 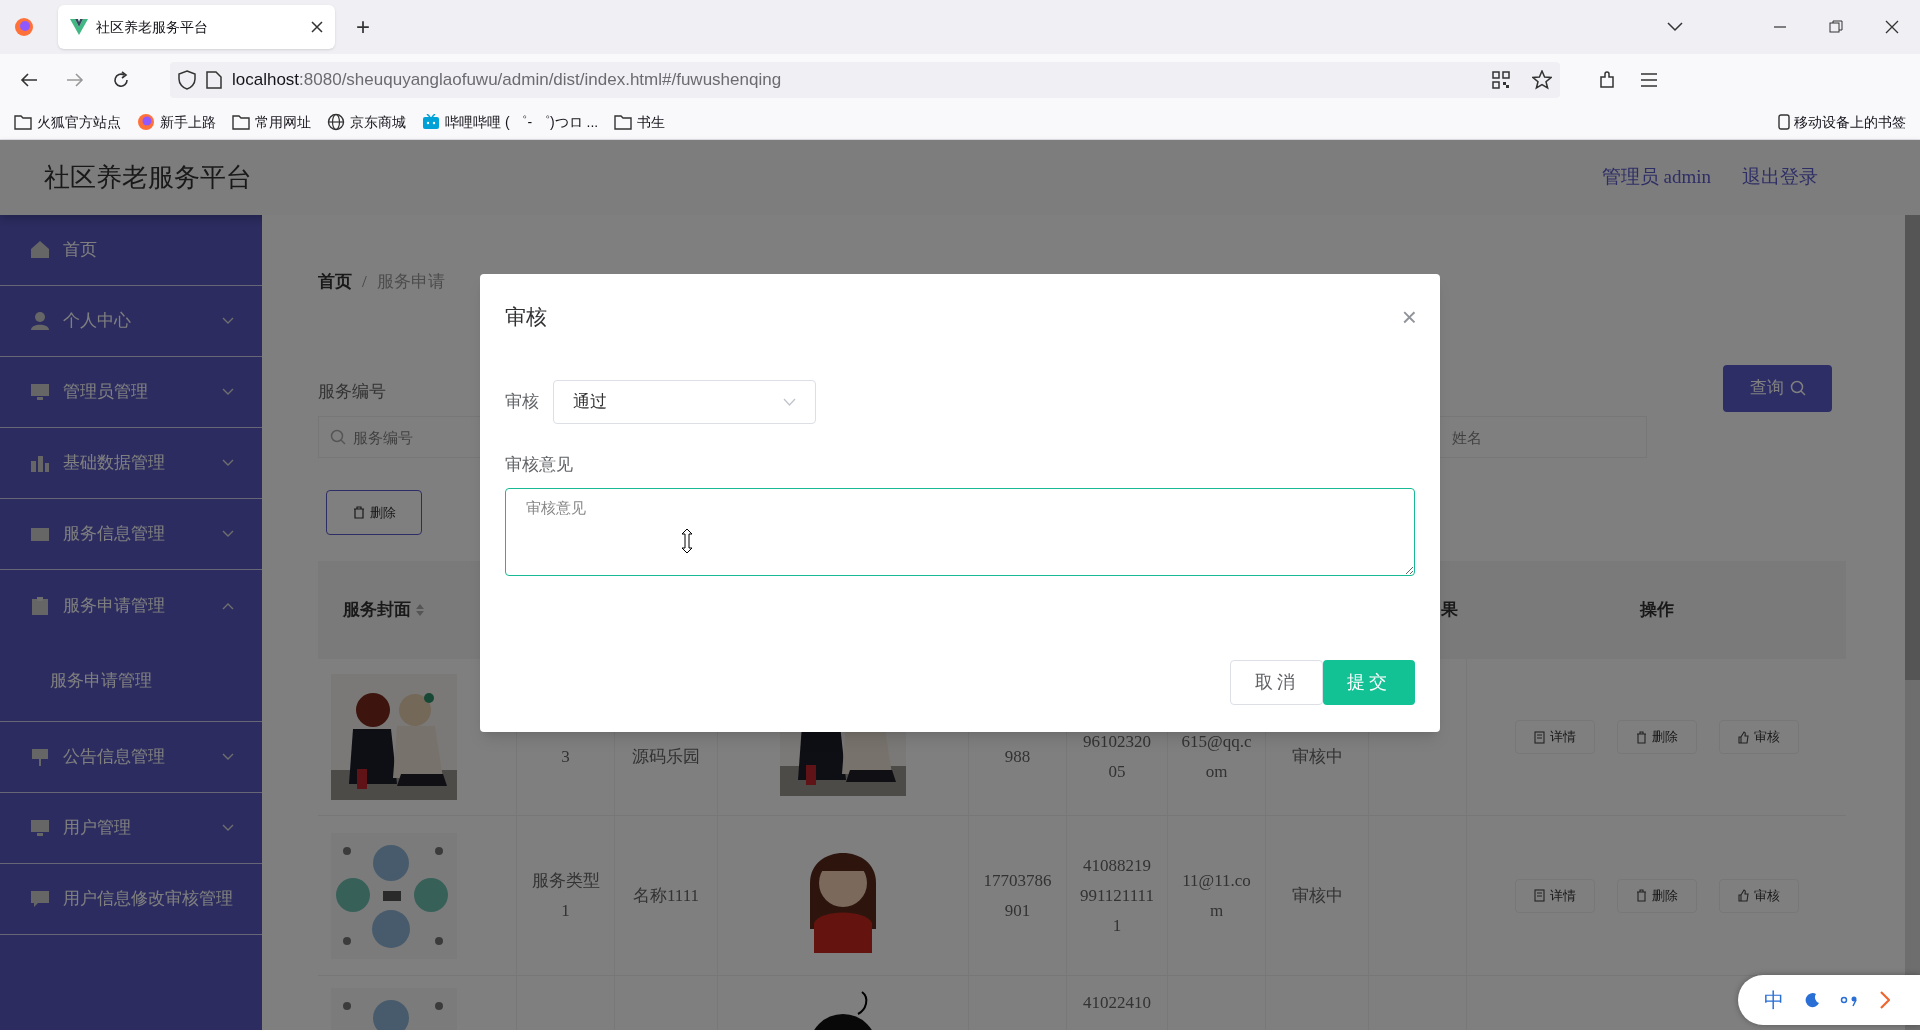 What do you see at coordinates (1656, 177) in the screenshot?
I see `user-label: 管理员 admin` at bounding box center [1656, 177].